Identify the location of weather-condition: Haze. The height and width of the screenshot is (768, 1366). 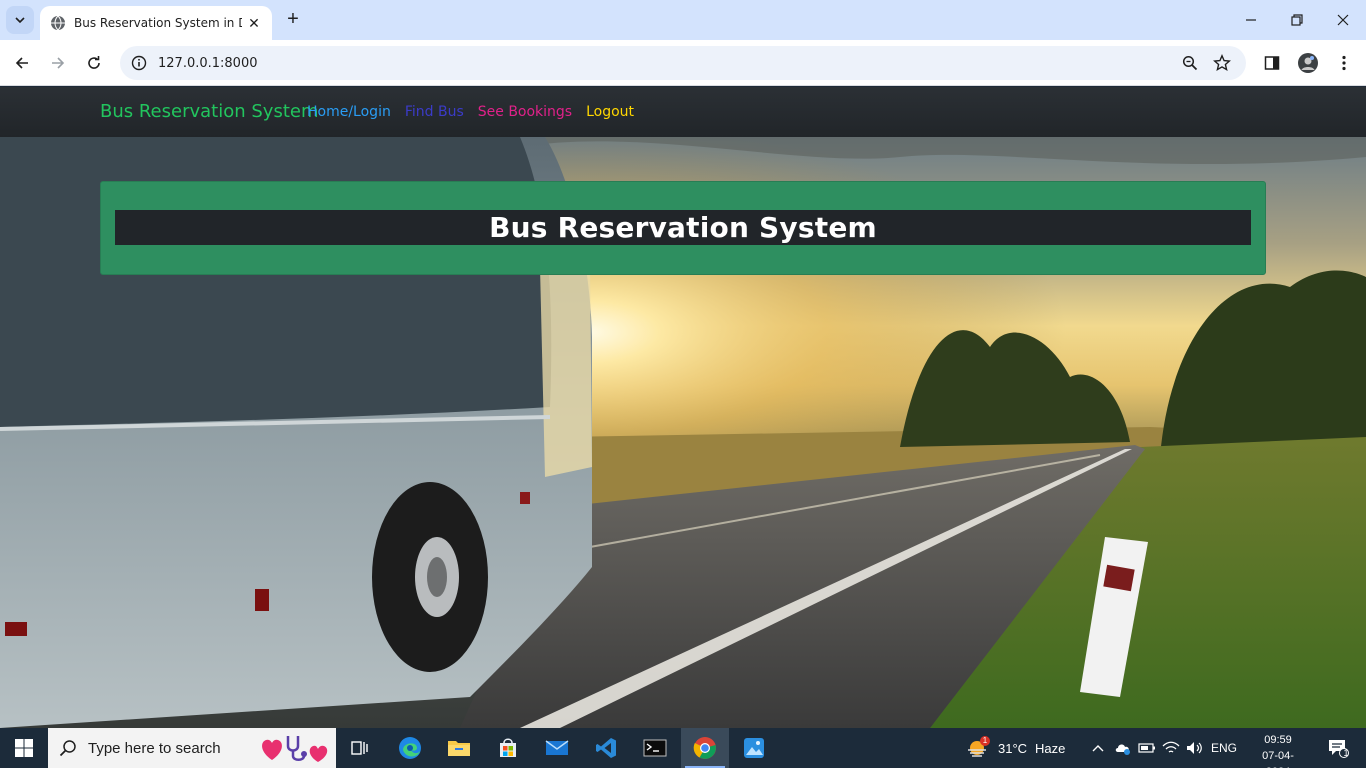
(1050, 748).